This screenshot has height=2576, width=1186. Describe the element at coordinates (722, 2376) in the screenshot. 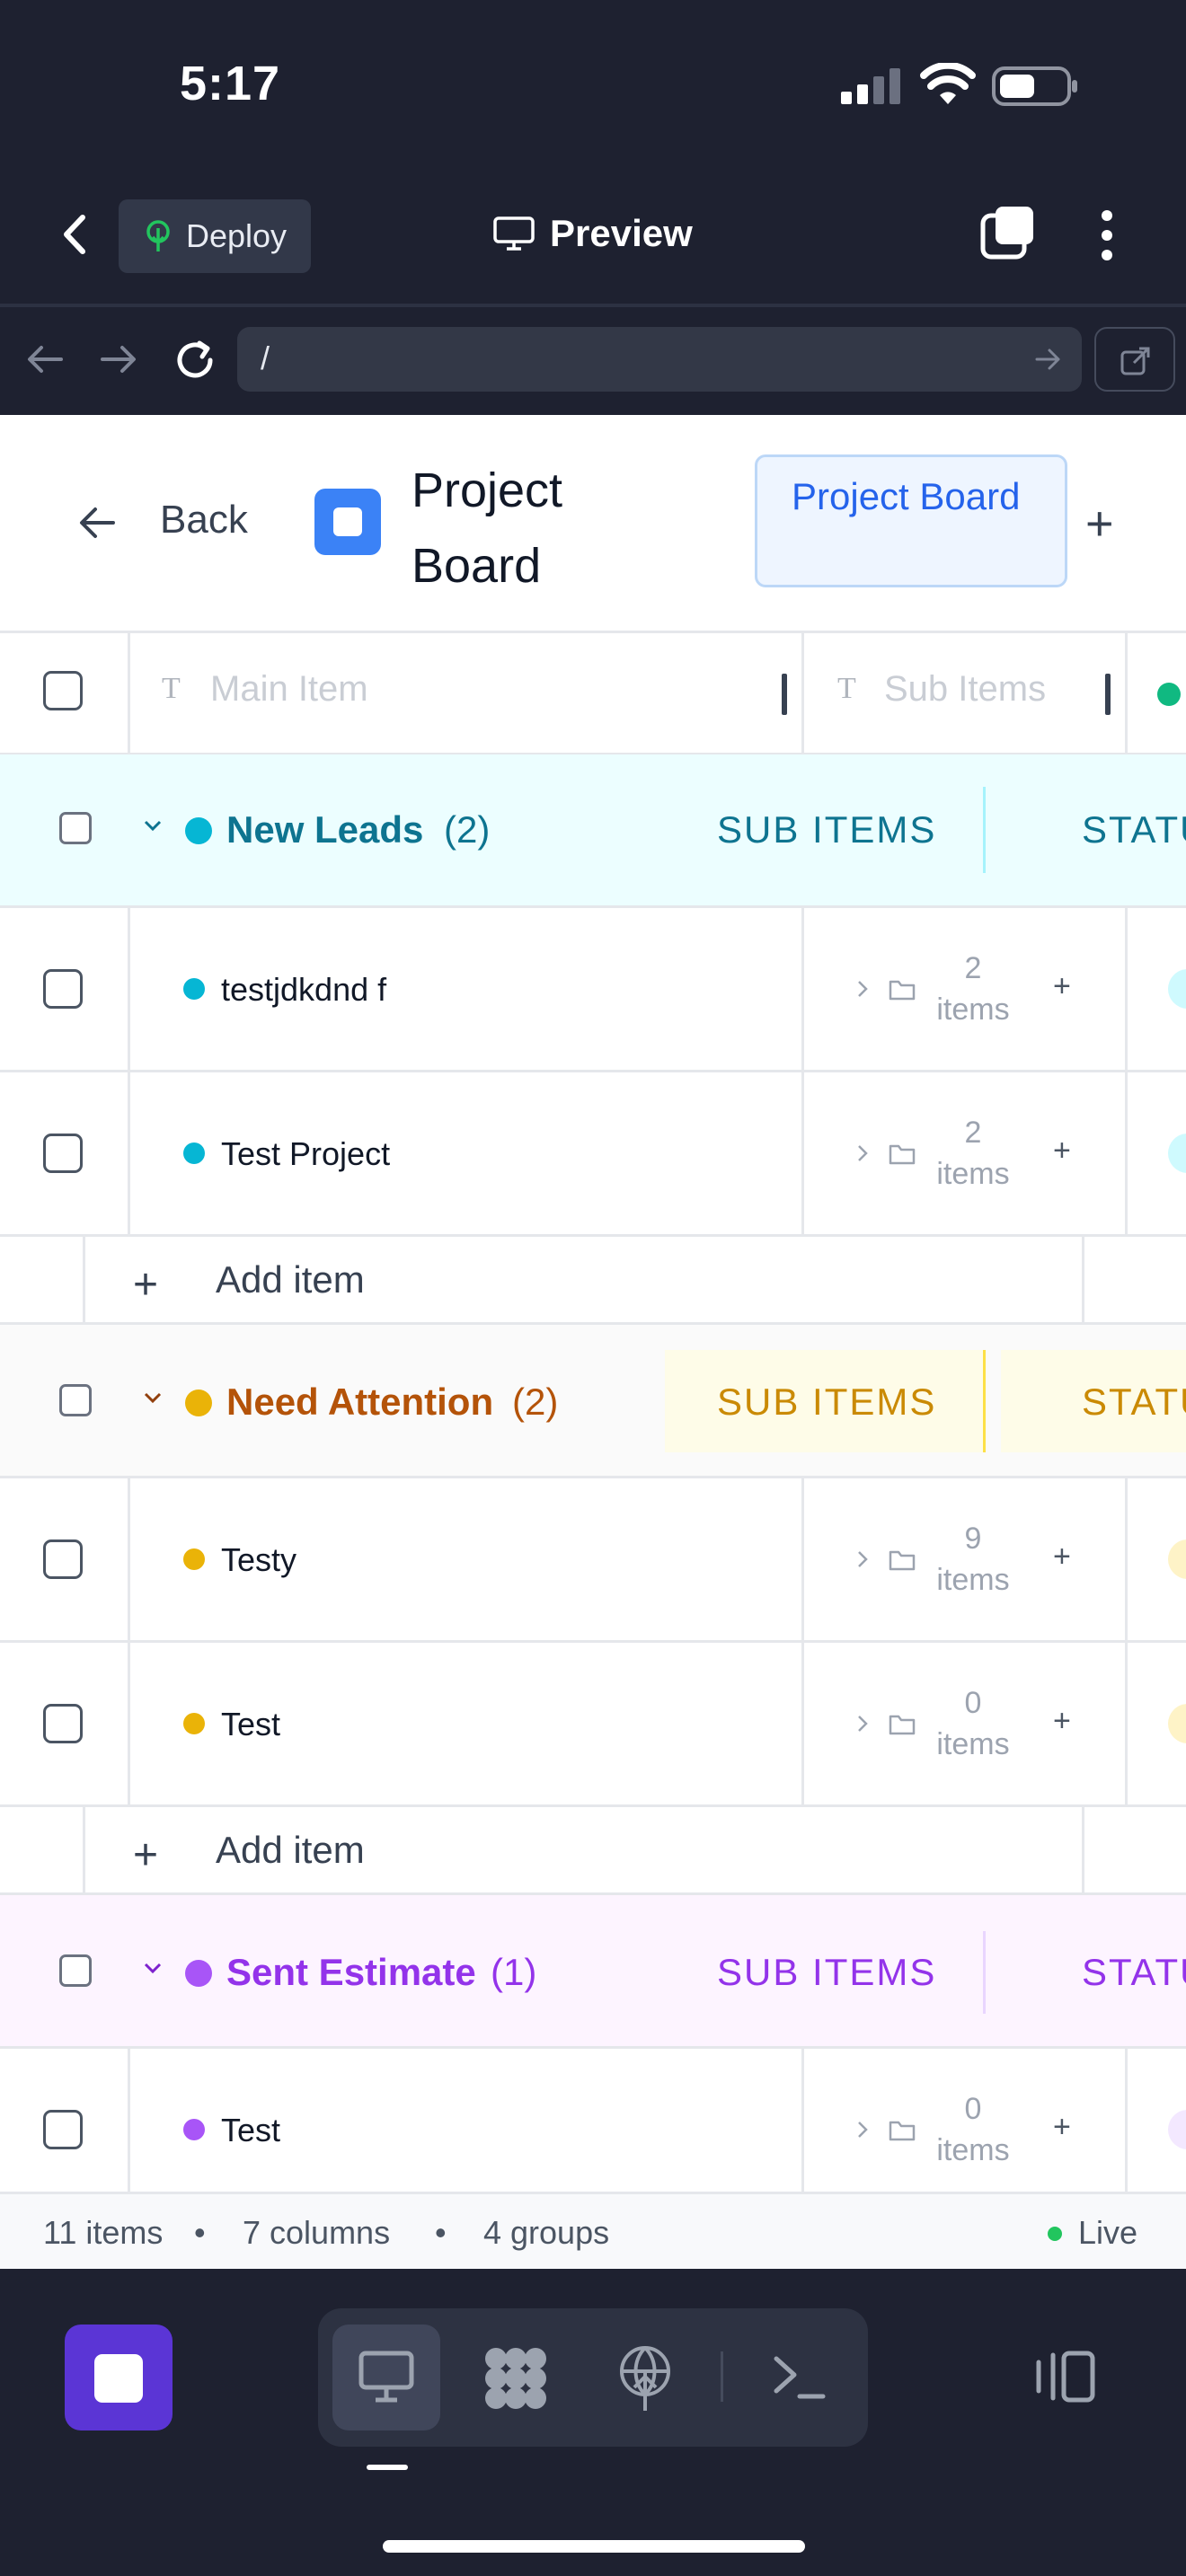

I see `toolbar-divider` at that location.